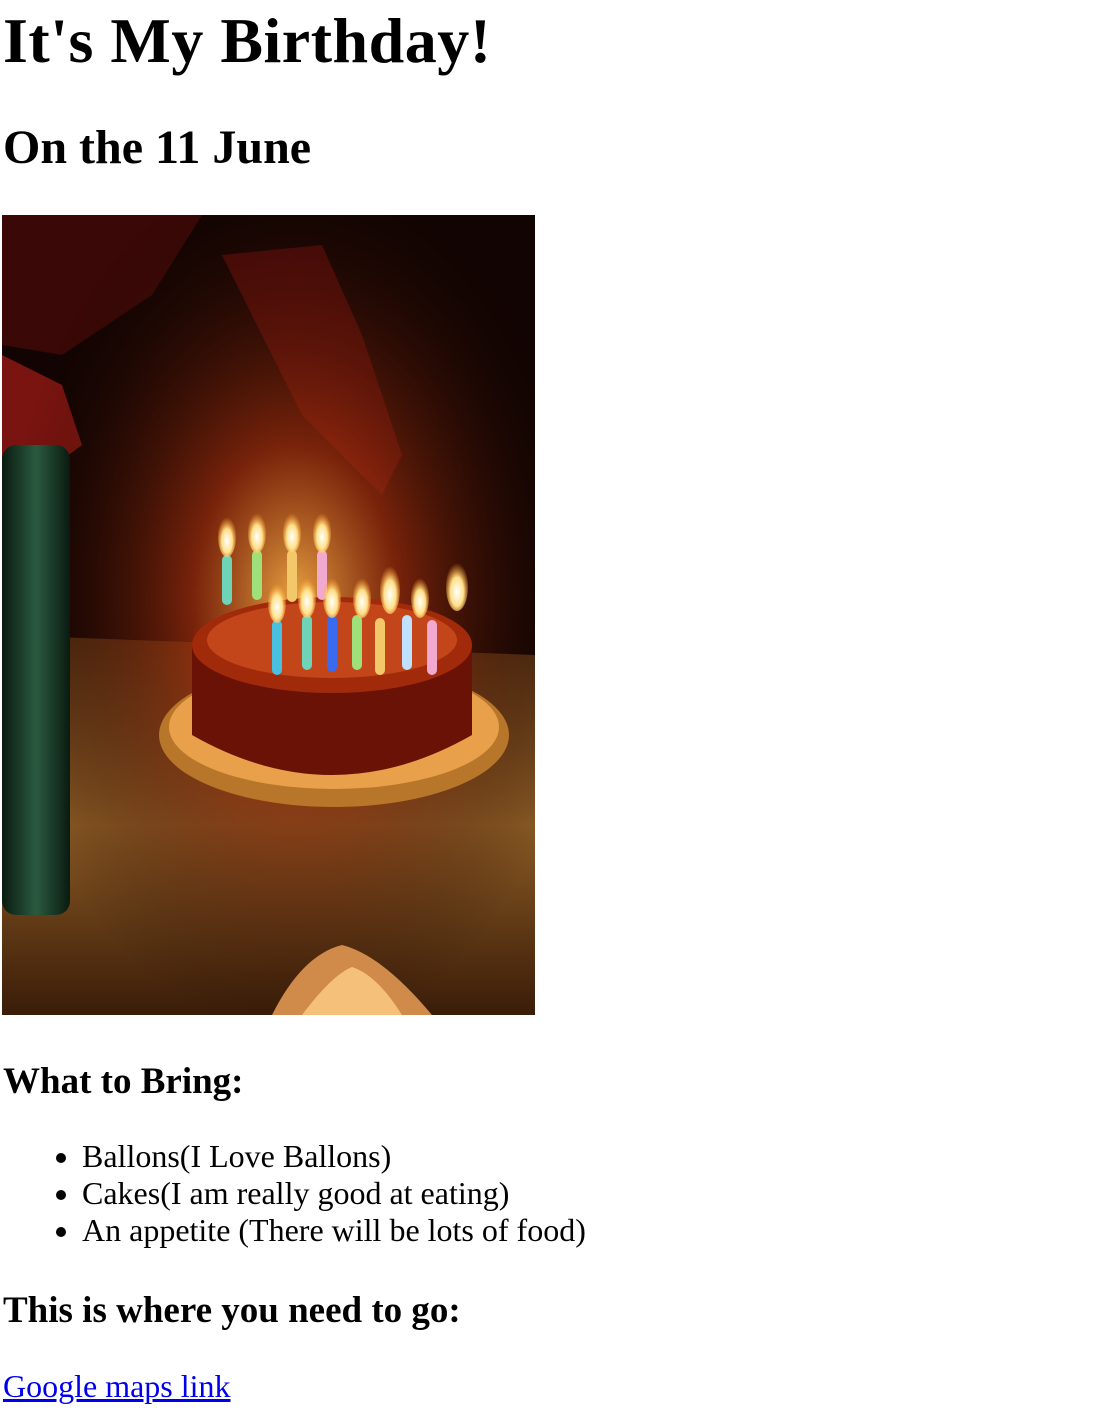 This screenshot has height=1421, width=1094. Describe the element at coordinates (123, 1081) in the screenshot. I see `what-to-bring-heading: What to Bring:` at that location.